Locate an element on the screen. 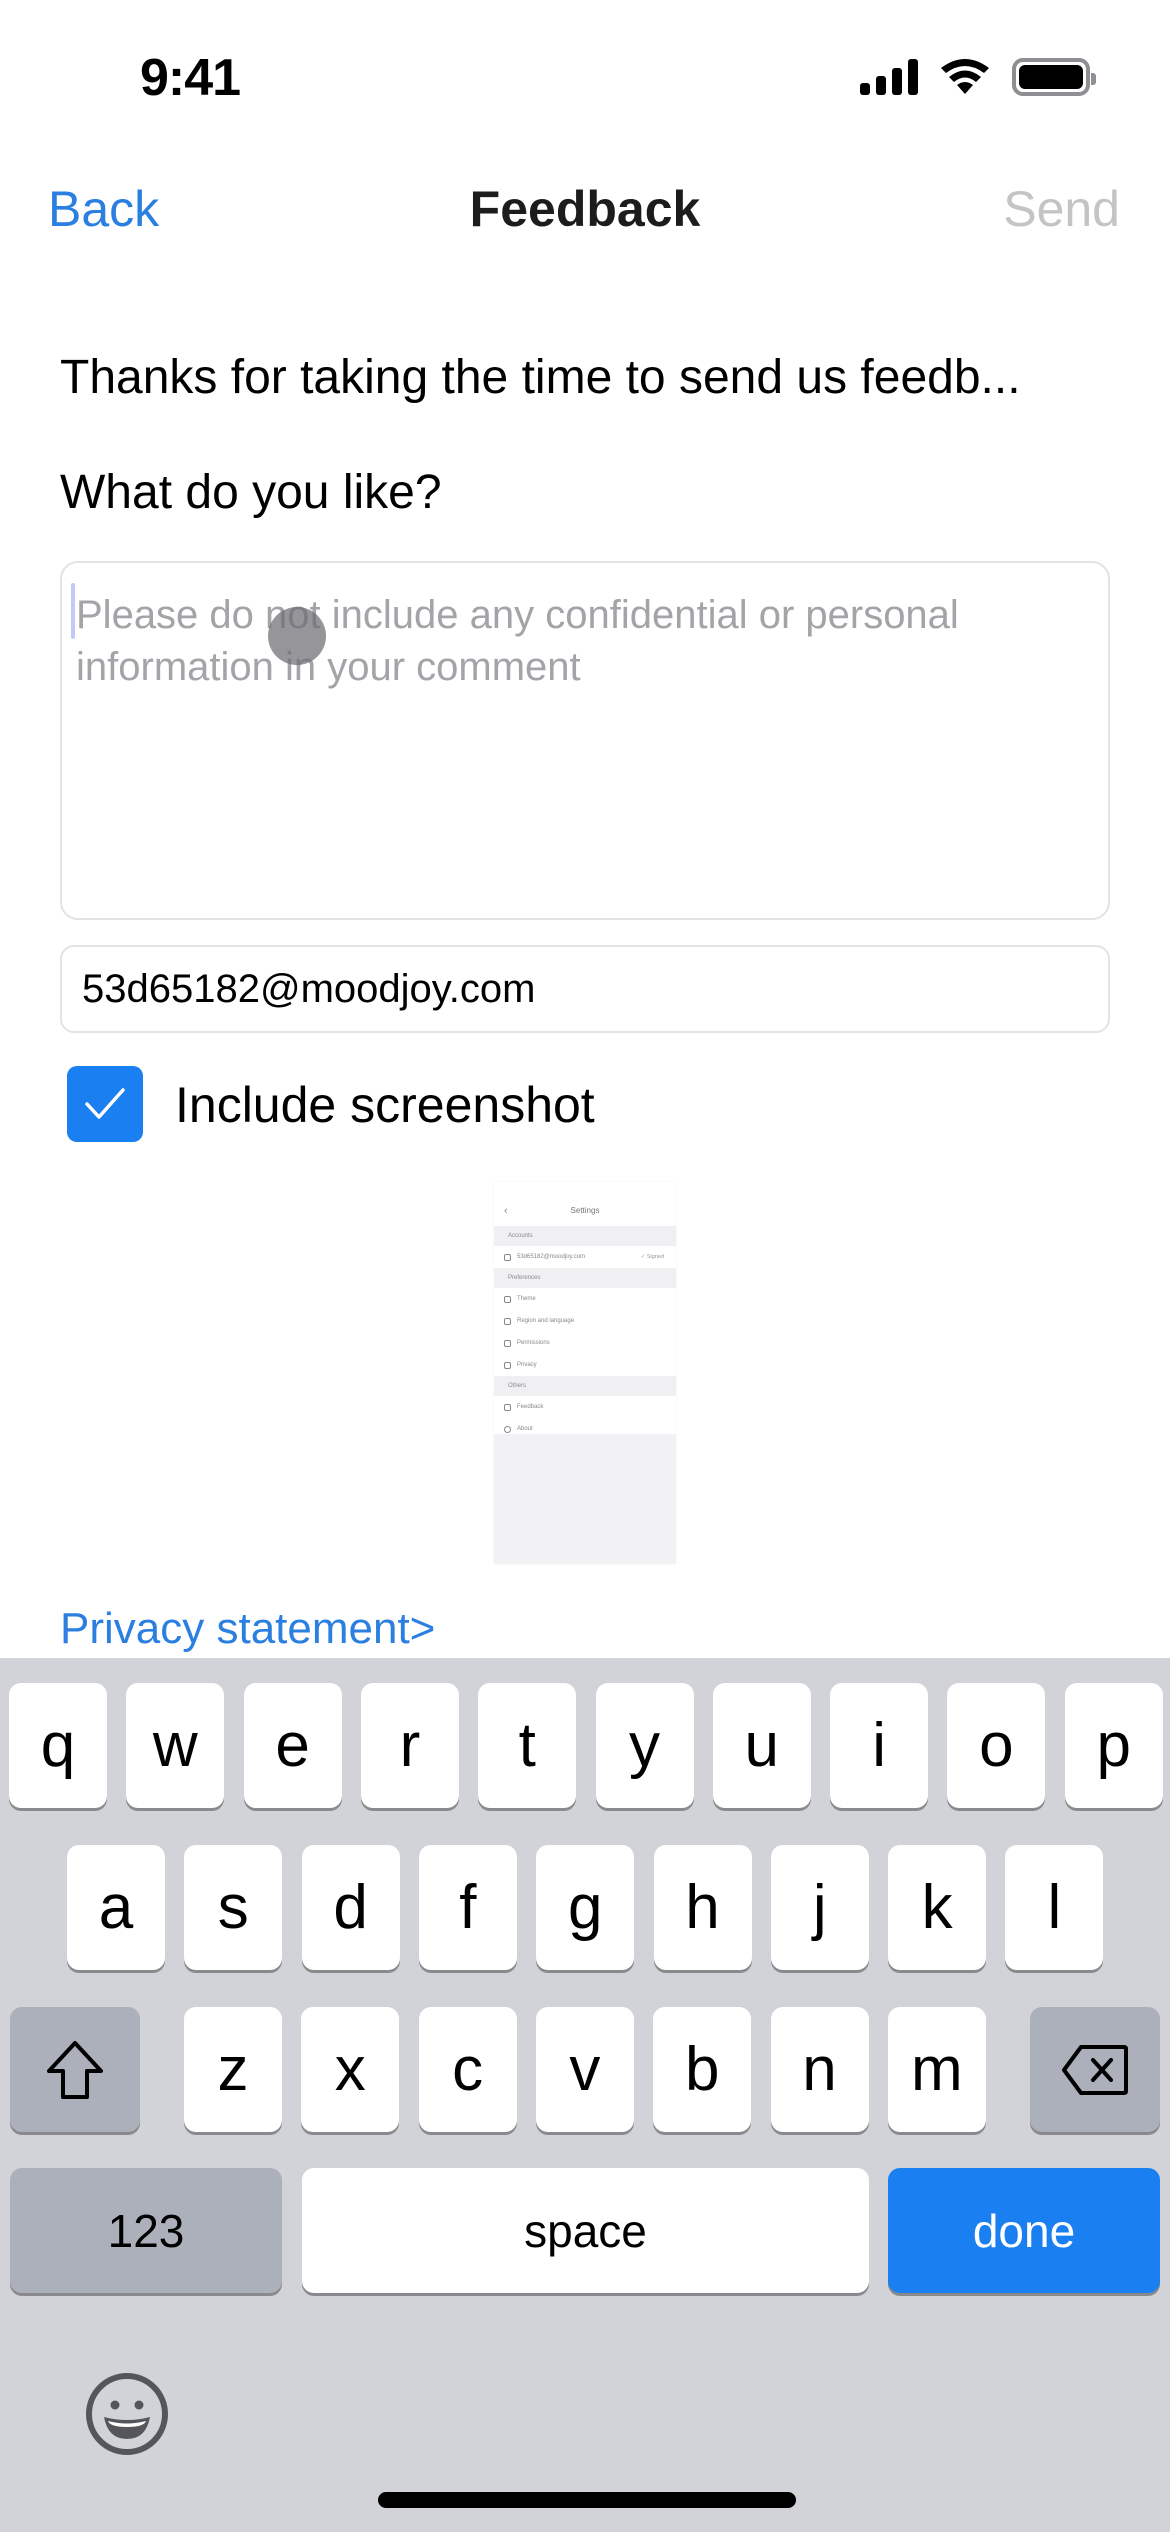  preview-section-header: Others is located at coordinates (585, 1386).